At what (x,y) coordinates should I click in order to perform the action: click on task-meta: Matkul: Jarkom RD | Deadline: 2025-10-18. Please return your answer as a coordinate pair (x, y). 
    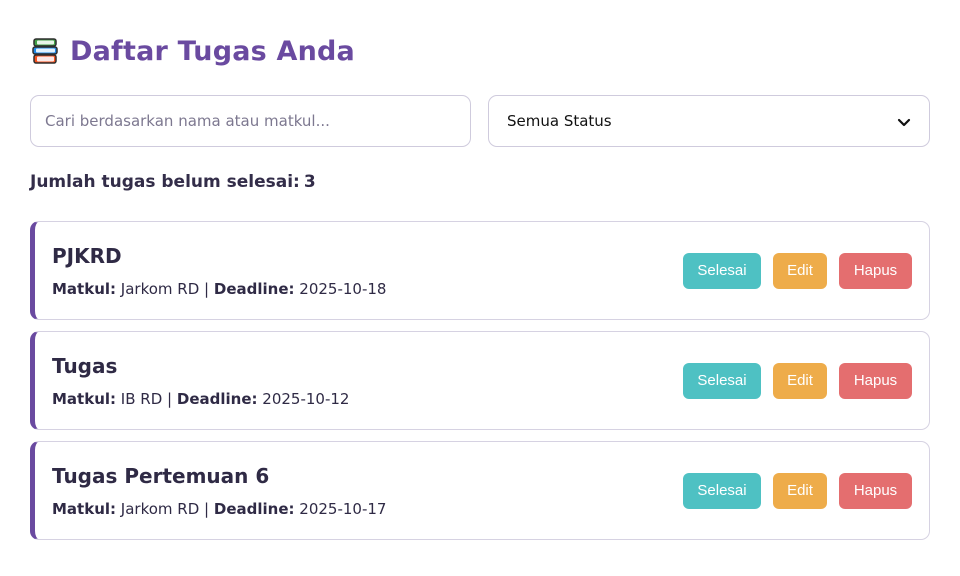
    Looking at the image, I should click on (219, 289).